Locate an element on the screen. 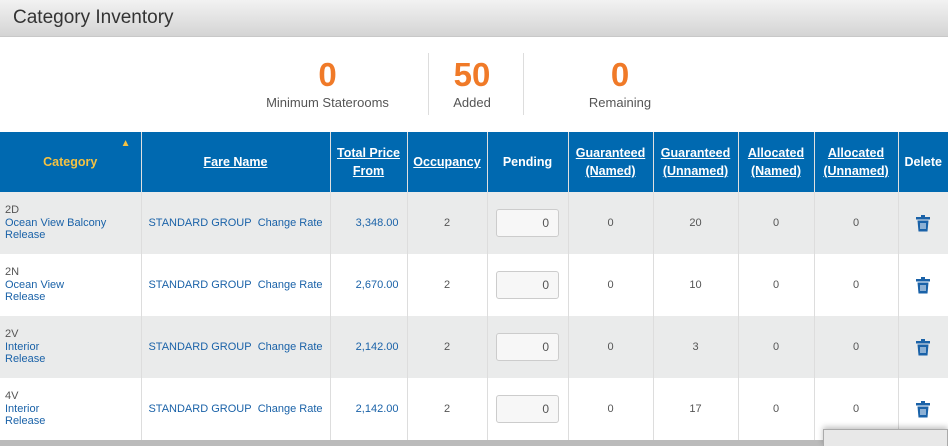 The image size is (948, 446). category-name: Ocean View Balcony is located at coordinates (56, 222).